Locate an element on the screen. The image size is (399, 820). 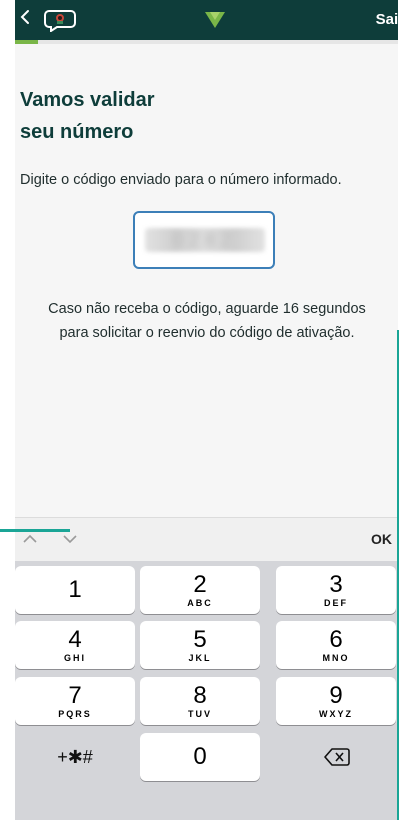
key-letters: TUV is located at coordinates (200, 714).